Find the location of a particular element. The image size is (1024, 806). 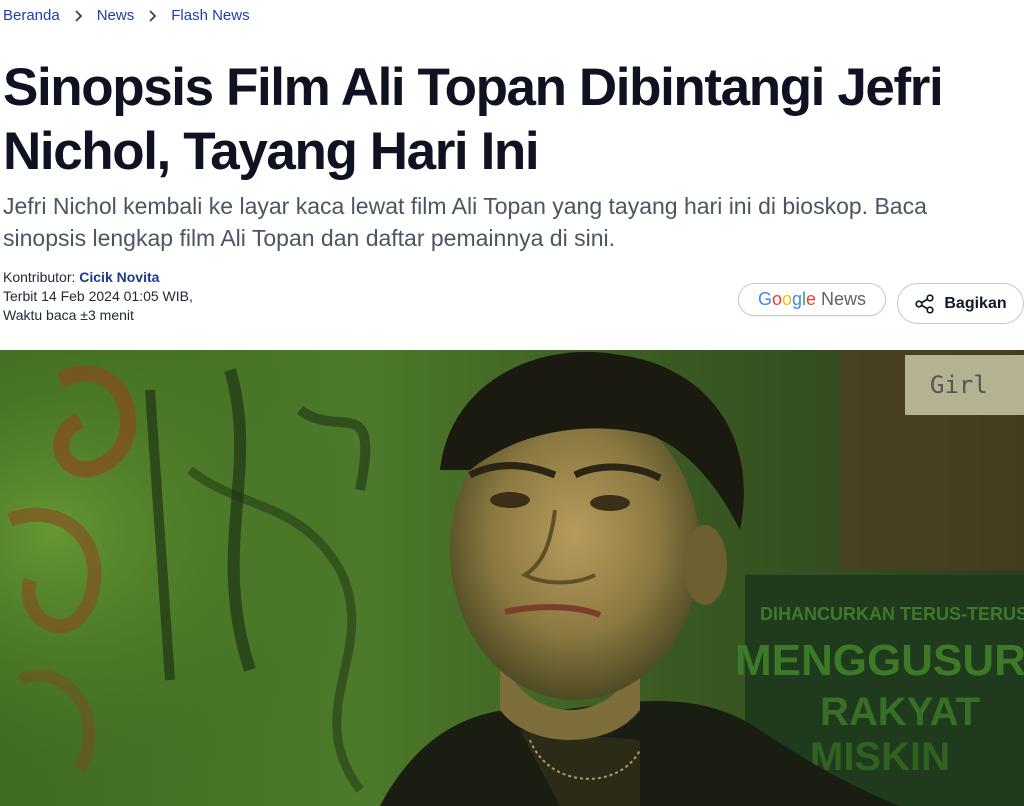

hero-sign-line4: MISKIN is located at coordinates (880, 757).